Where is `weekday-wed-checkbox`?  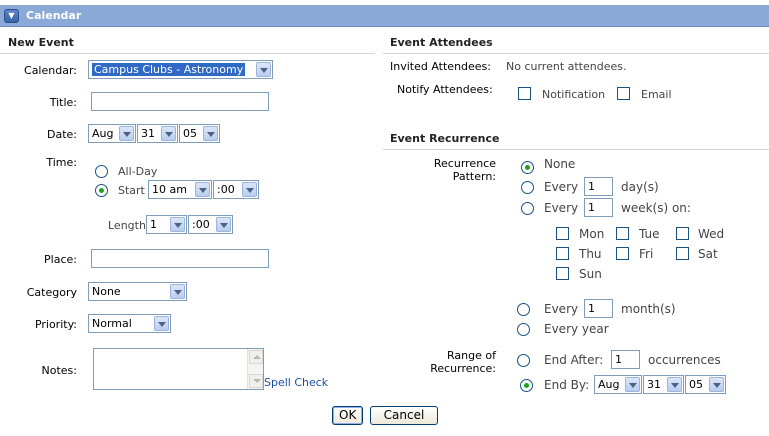 weekday-wed-checkbox is located at coordinates (682, 233).